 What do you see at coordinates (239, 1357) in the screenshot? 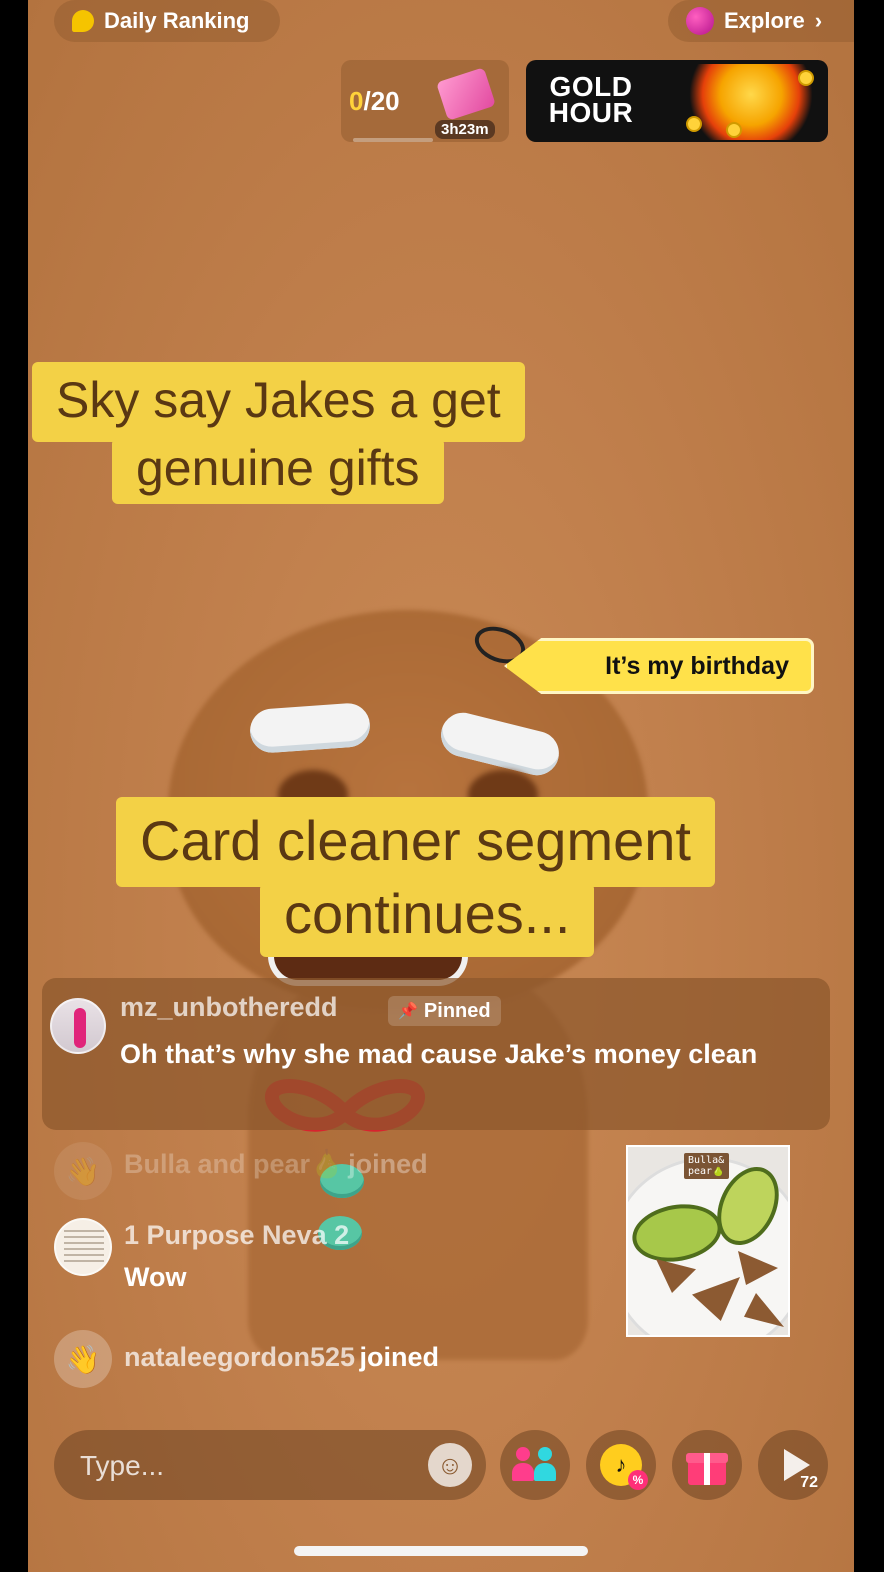
I see `chat-username: nataleegordon525` at bounding box center [239, 1357].